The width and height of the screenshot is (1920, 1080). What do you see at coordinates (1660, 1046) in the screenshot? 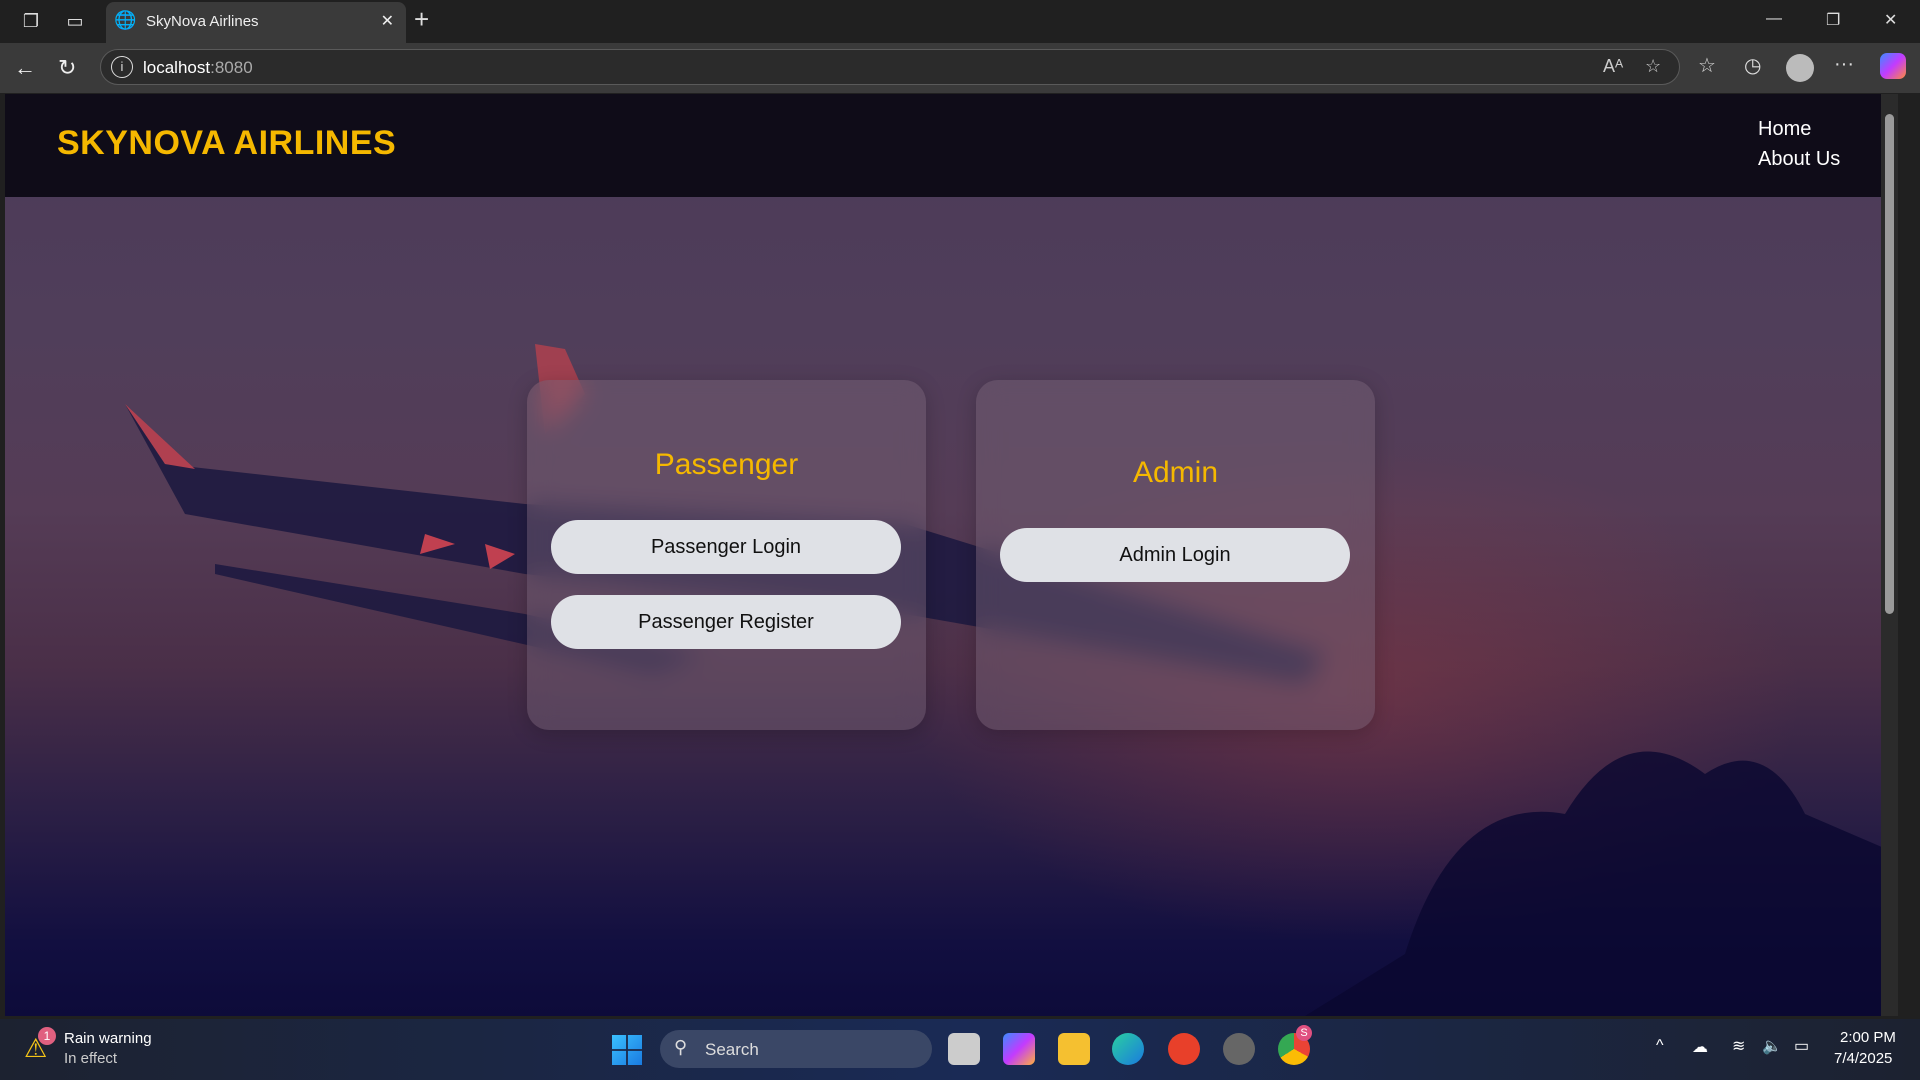
I see `show-hidden-icons: ^` at bounding box center [1660, 1046].